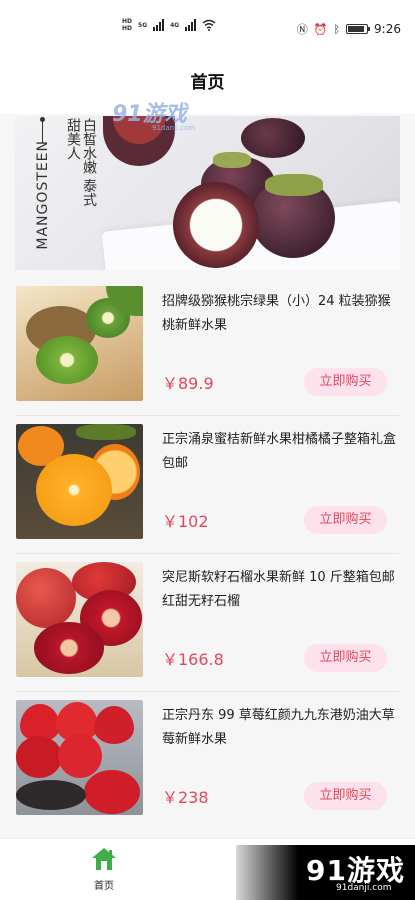 The height and width of the screenshot is (900, 415). I want to click on mangosteen-image, so click(273, 138).